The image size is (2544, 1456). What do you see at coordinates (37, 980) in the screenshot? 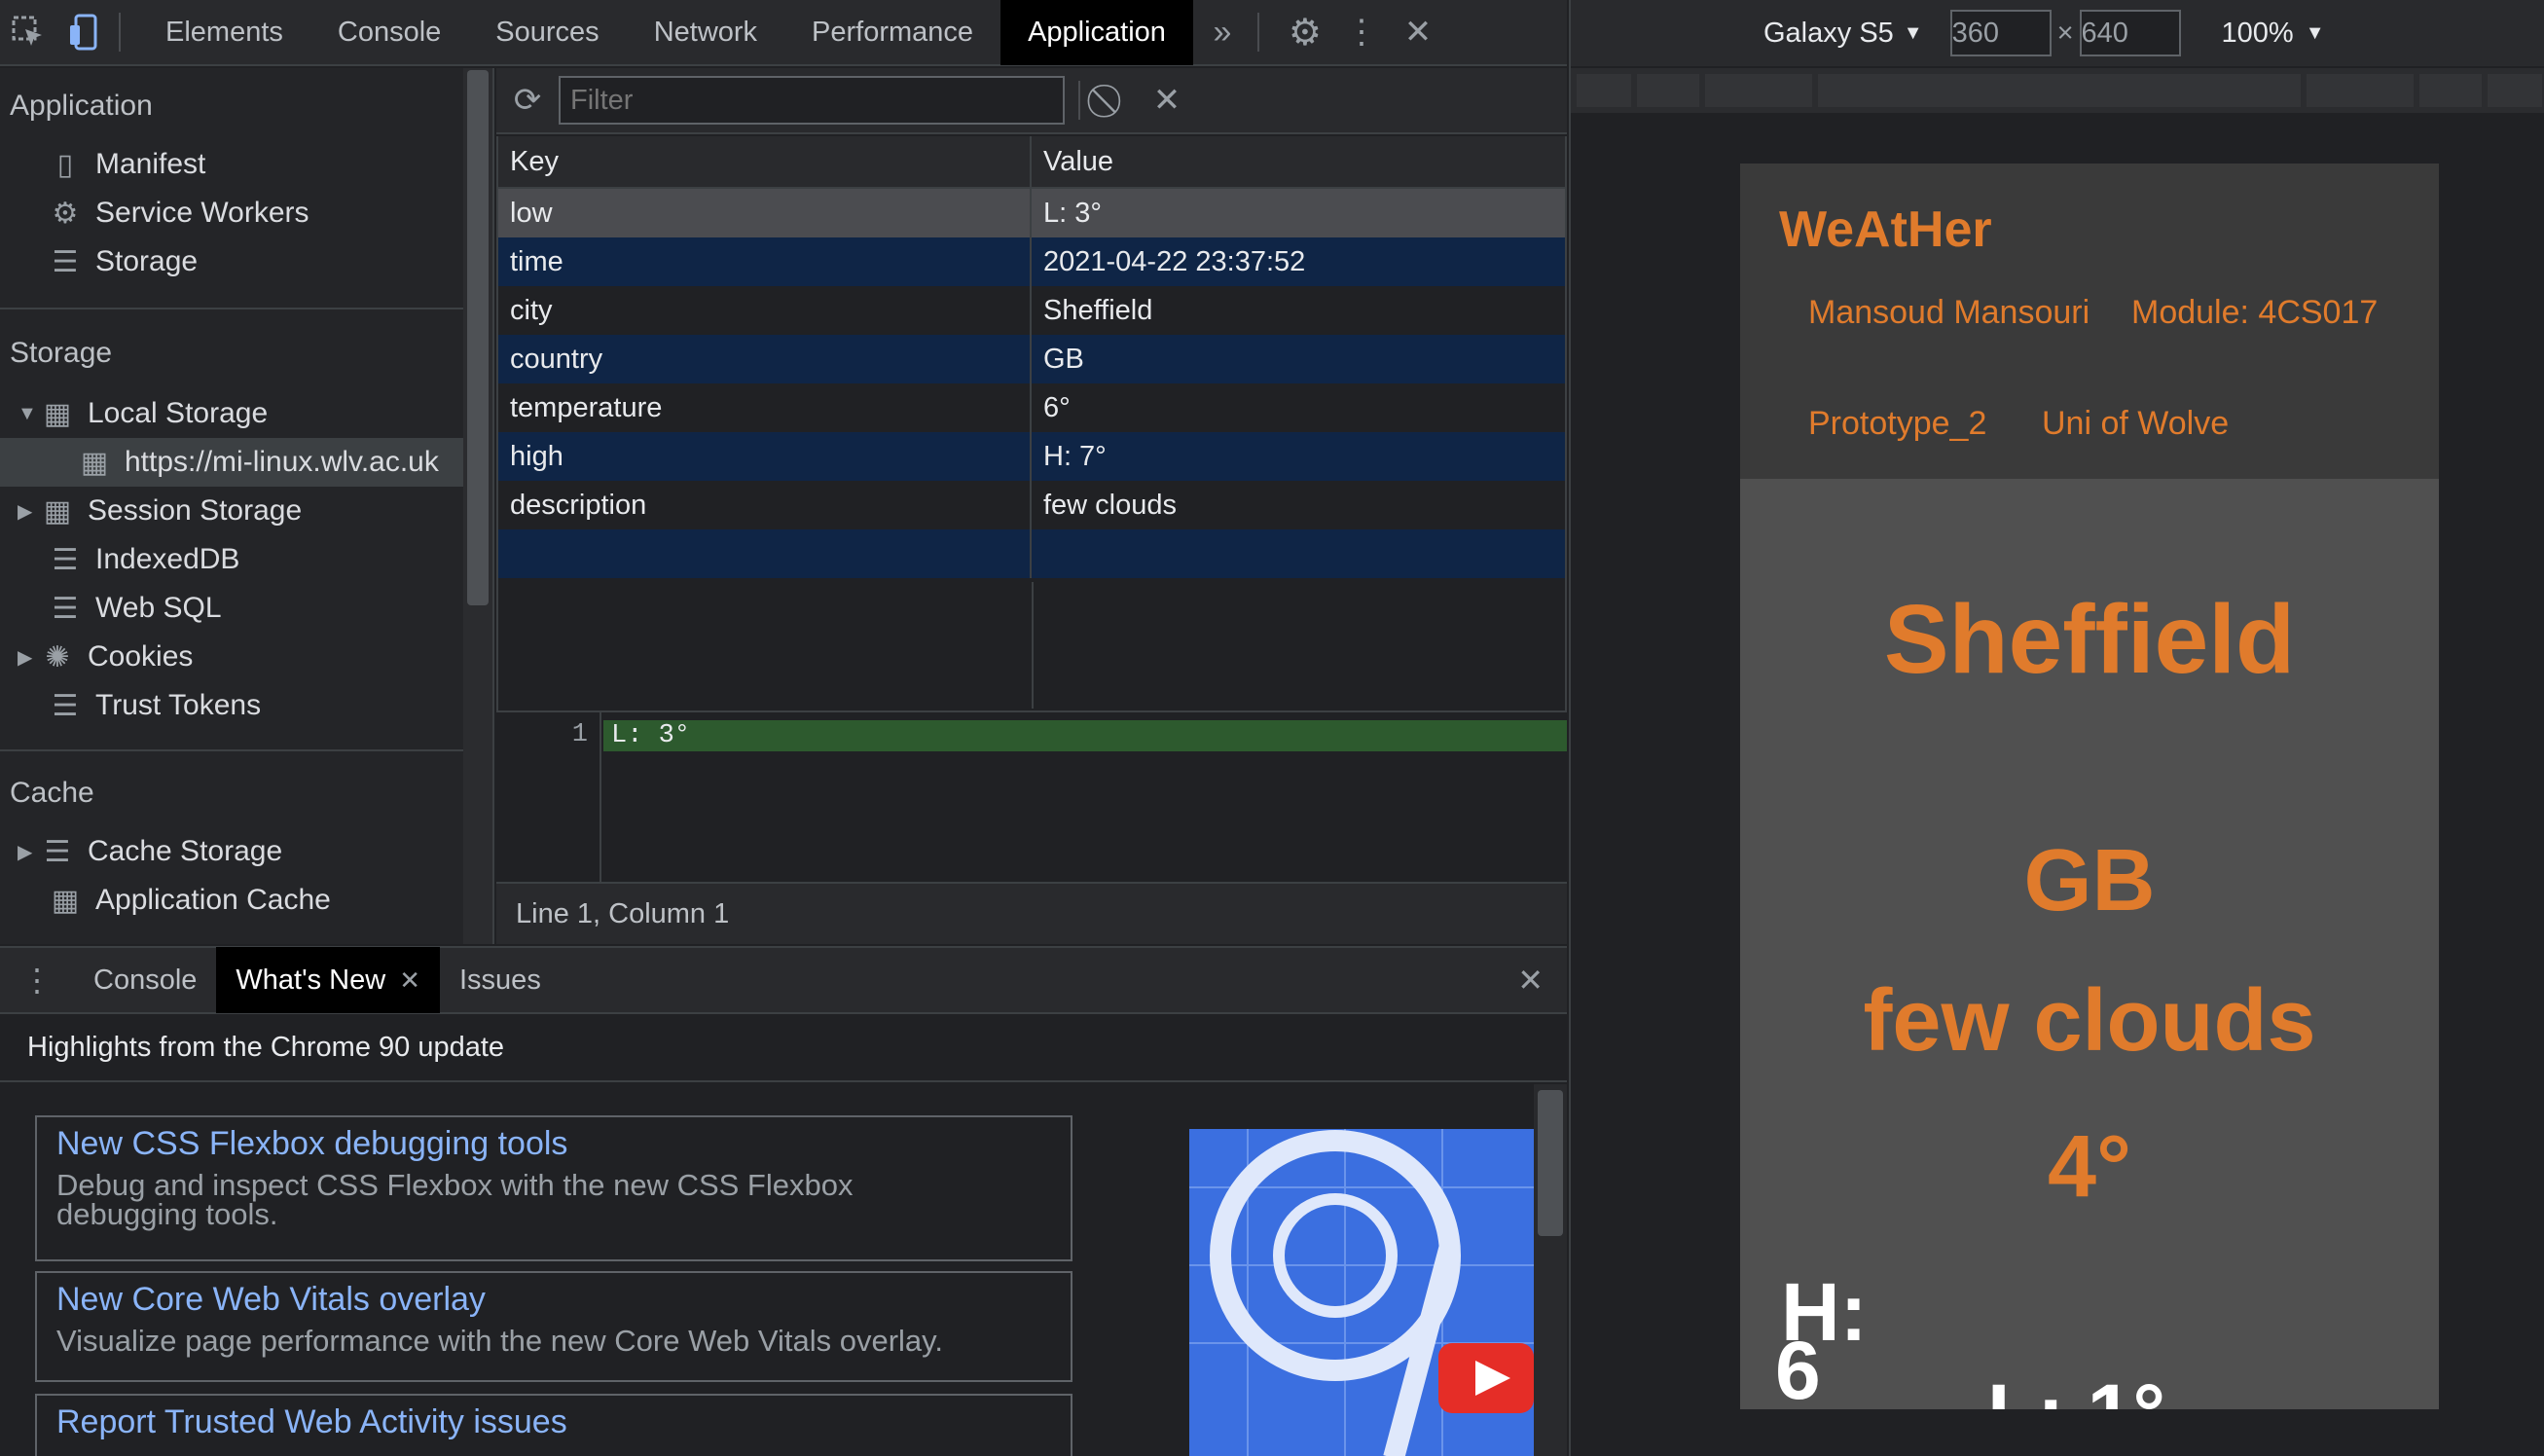
I see `drawer-menu-icon: ⋮` at bounding box center [37, 980].